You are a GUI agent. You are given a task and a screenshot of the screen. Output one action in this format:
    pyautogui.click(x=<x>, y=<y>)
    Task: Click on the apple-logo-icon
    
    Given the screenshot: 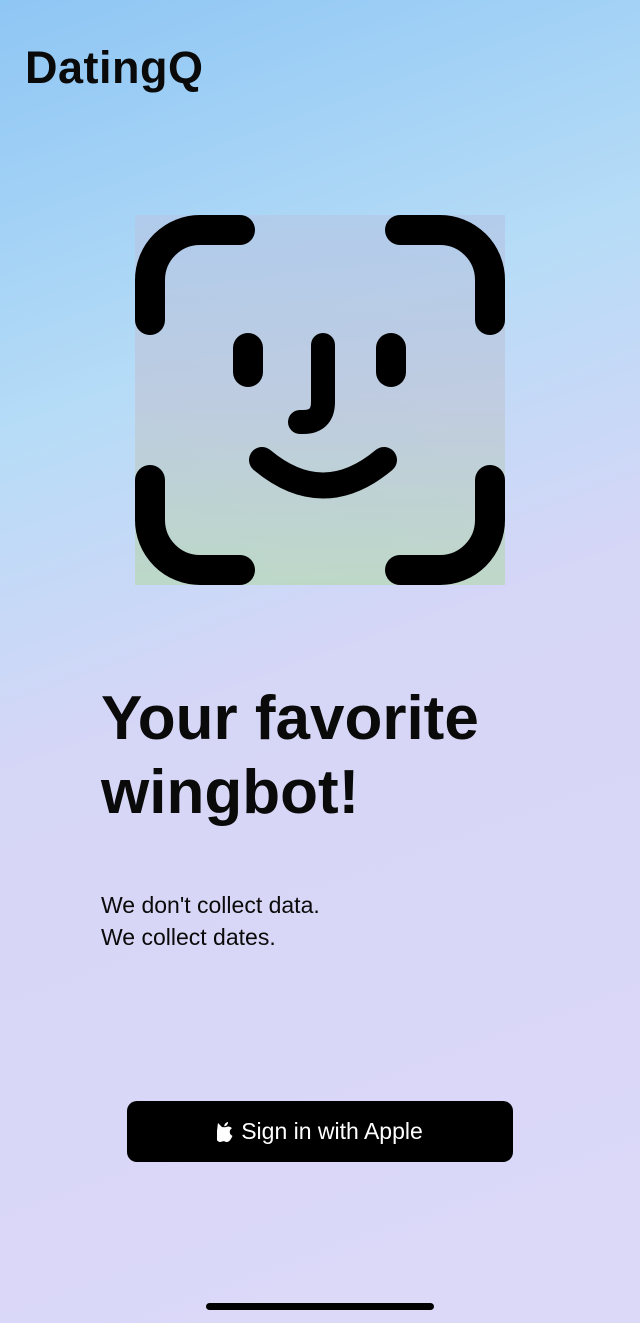 What is the action you would take?
    pyautogui.click(x=225, y=1131)
    